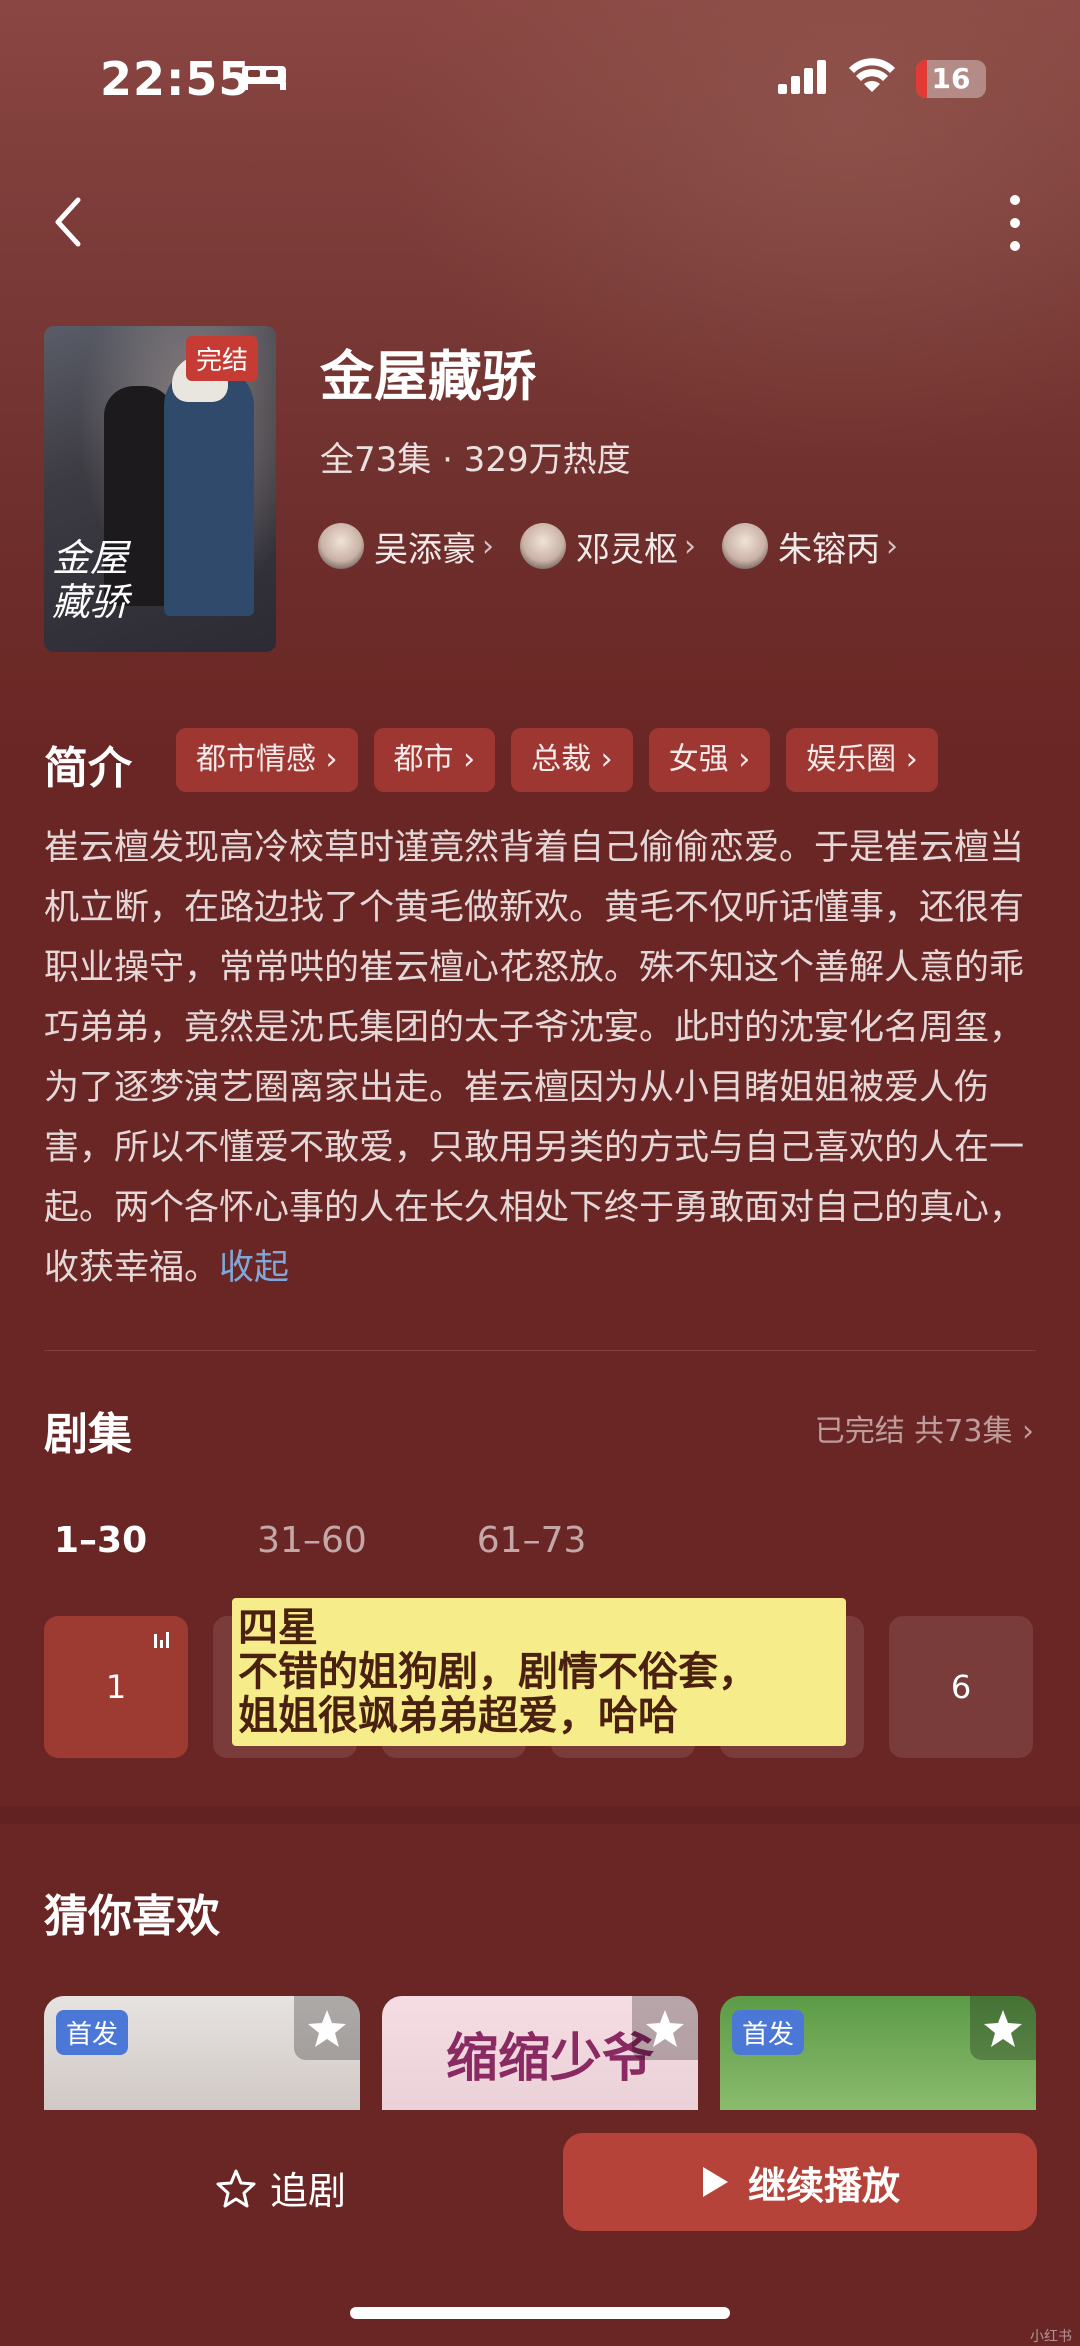  I want to click on divider, so click(540, 1350).